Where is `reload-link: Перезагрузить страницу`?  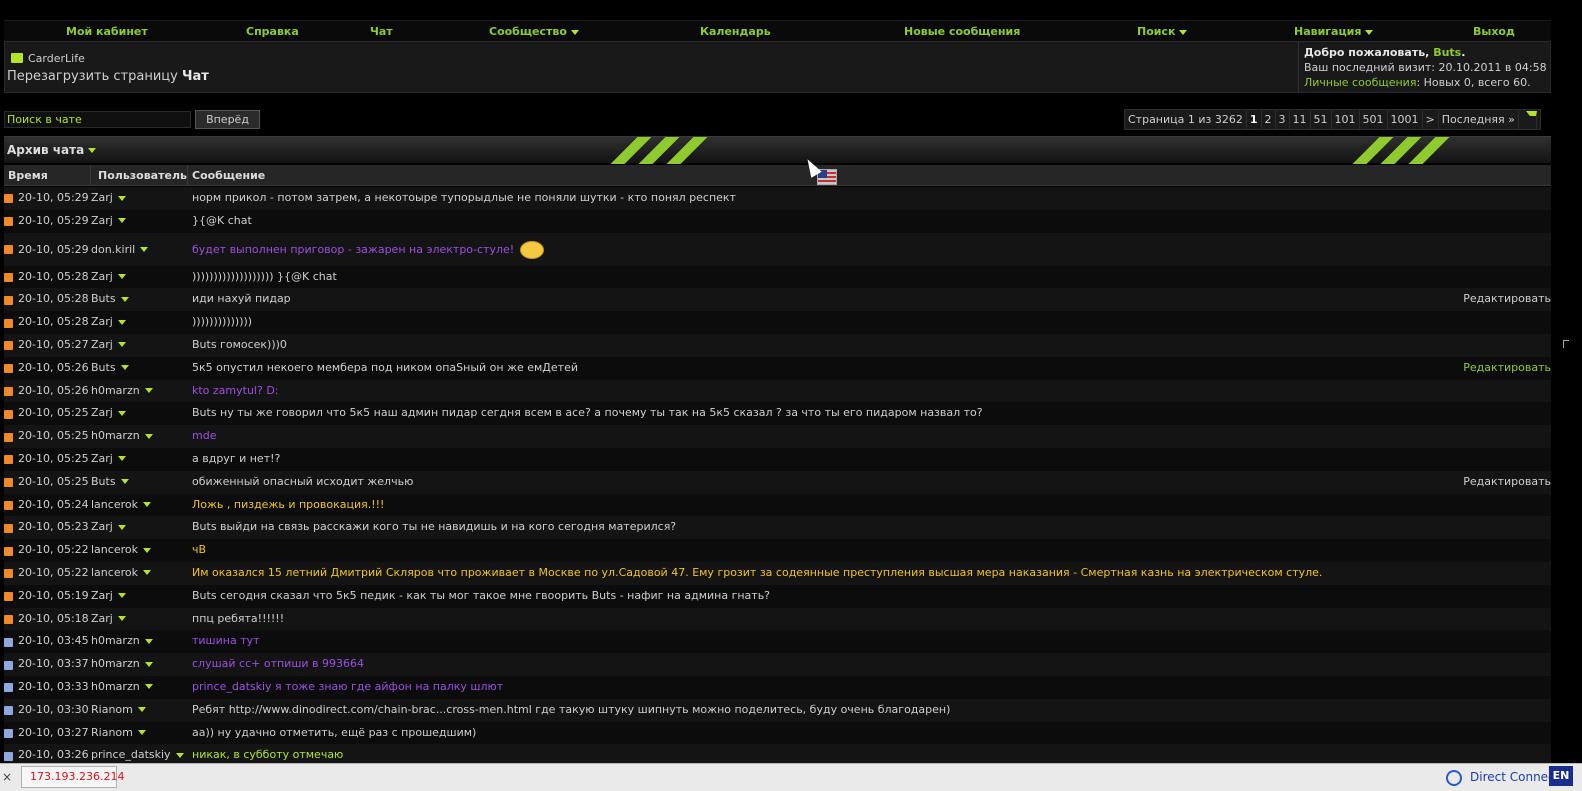
reload-link: Перезагрузить страницу is located at coordinates (92, 76).